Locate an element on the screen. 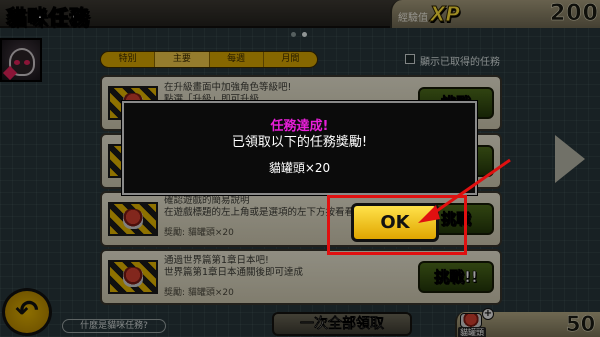  mission-row-3-line1: 確認遊戲的簡易說明 is located at coordinates (207, 200).